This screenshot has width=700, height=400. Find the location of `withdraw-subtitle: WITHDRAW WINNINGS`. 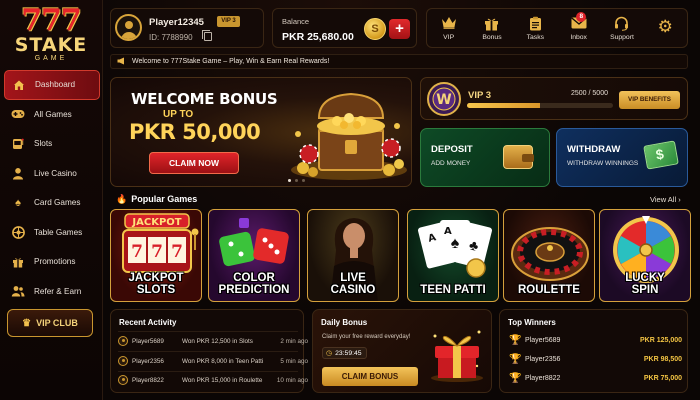

withdraw-subtitle: WITHDRAW WINNINGS is located at coordinates (603, 163).